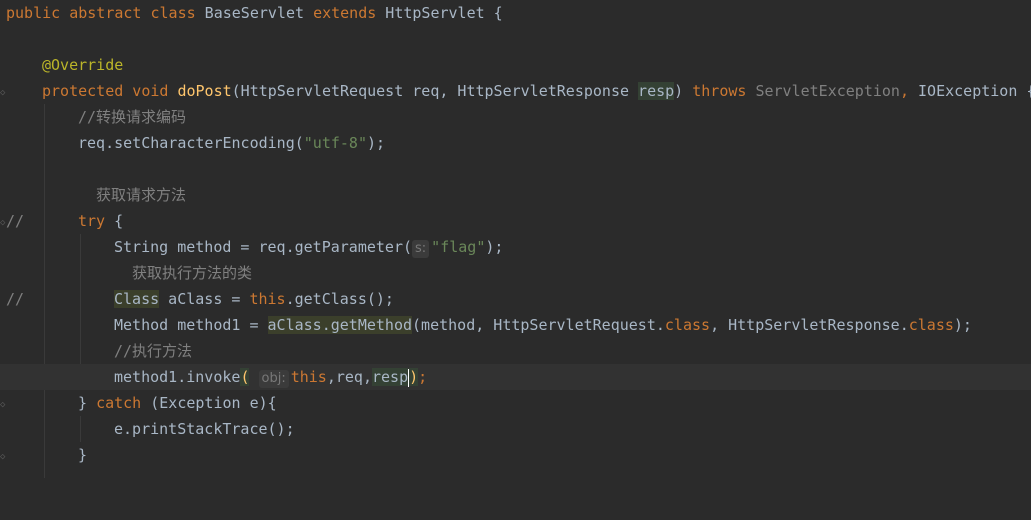  Describe the element at coordinates (335, 143) in the screenshot. I see `string-literal: "utf-8"` at that location.